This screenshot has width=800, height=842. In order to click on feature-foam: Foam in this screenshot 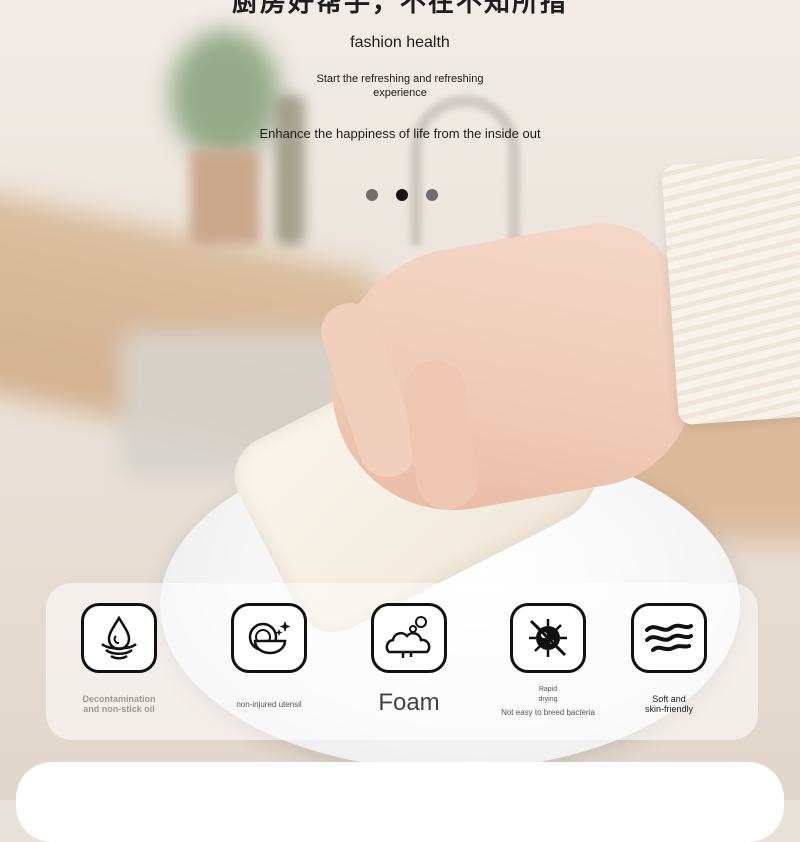, I will do `click(409, 660)`.